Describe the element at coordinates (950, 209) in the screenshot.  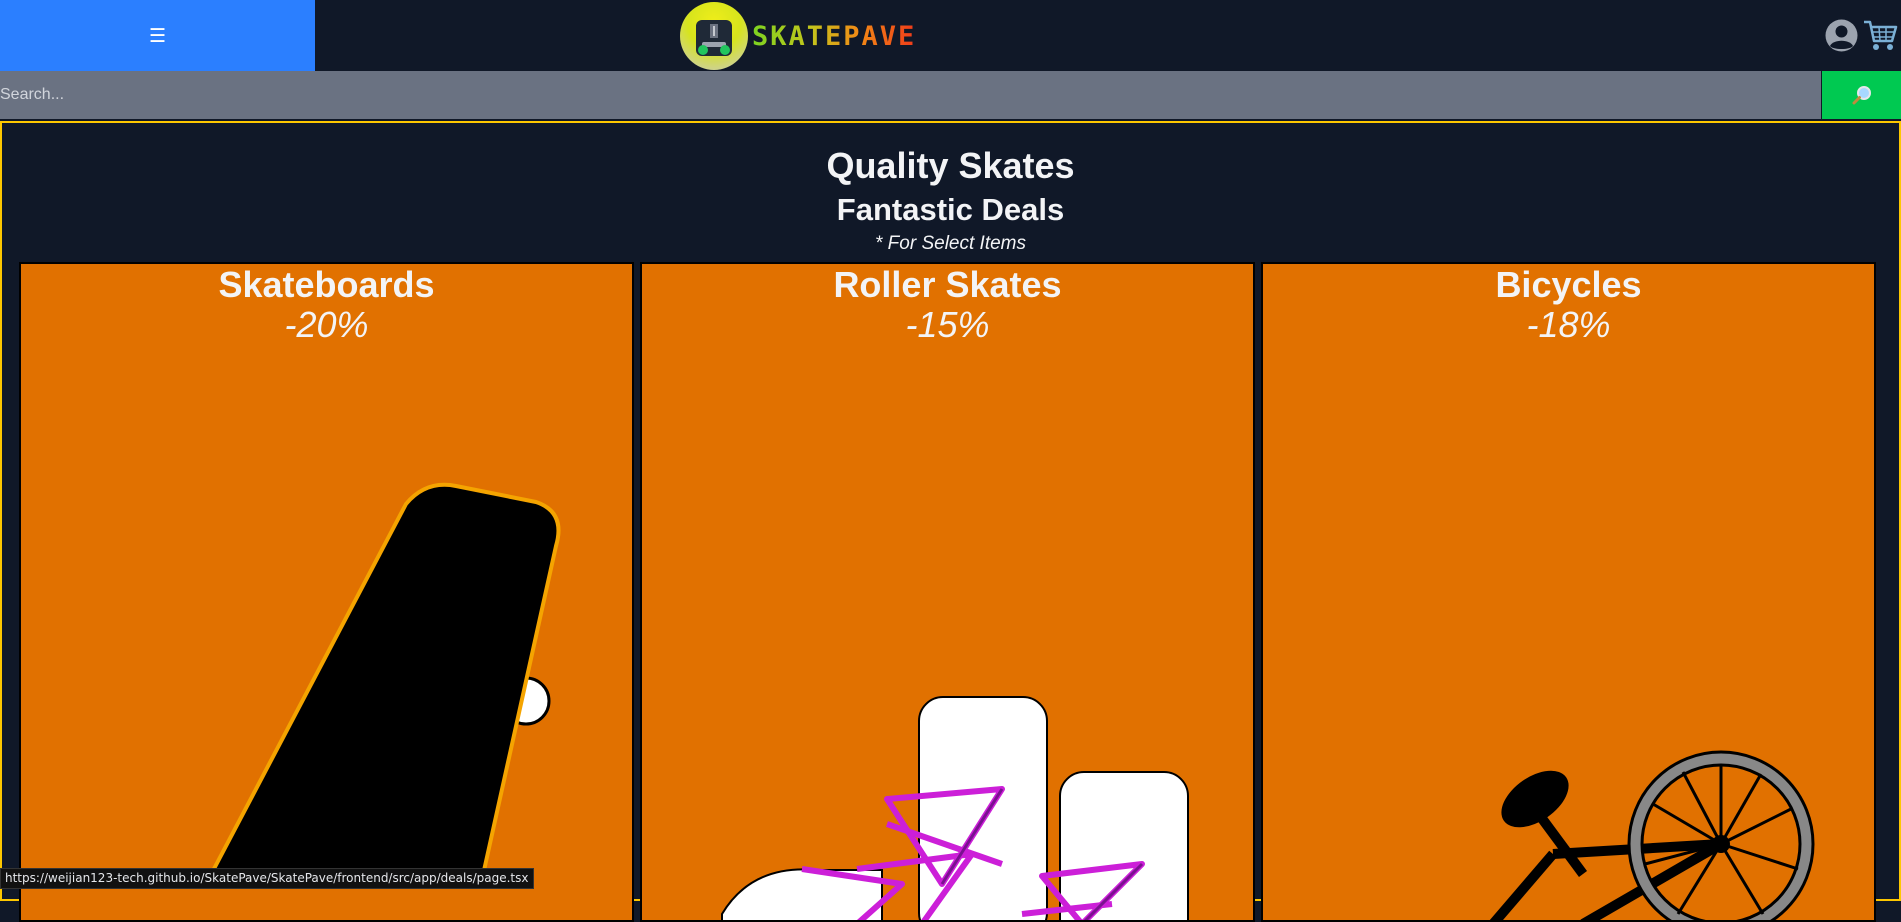
I see `page-subtitle: Fantastic Deals` at that location.